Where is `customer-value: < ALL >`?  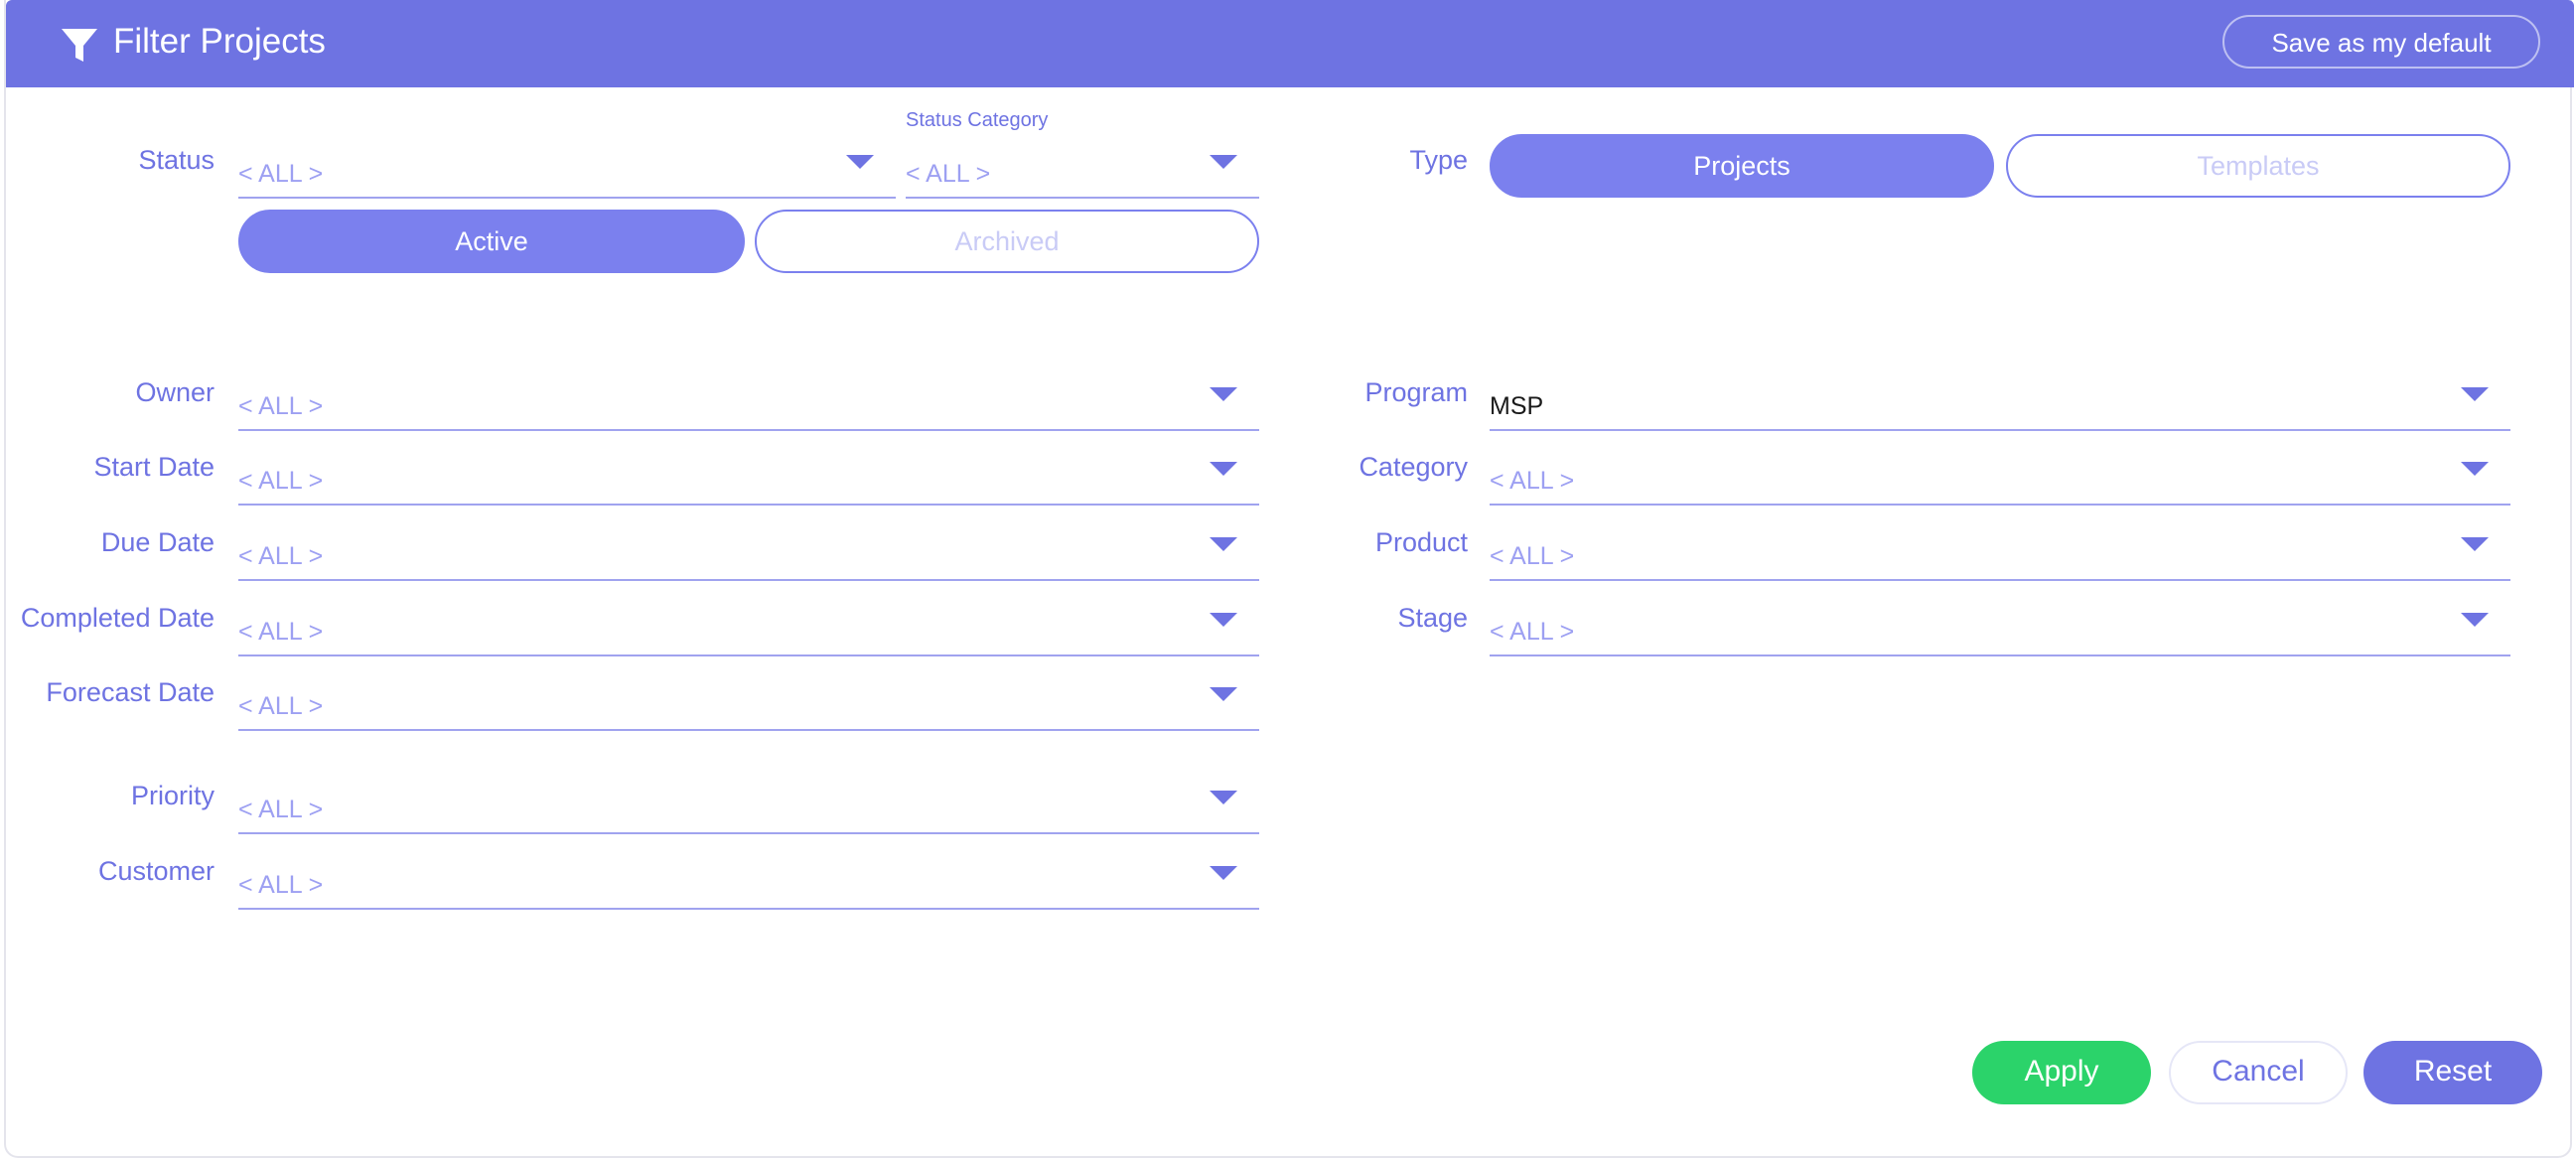 customer-value: < ALL > is located at coordinates (281, 885).